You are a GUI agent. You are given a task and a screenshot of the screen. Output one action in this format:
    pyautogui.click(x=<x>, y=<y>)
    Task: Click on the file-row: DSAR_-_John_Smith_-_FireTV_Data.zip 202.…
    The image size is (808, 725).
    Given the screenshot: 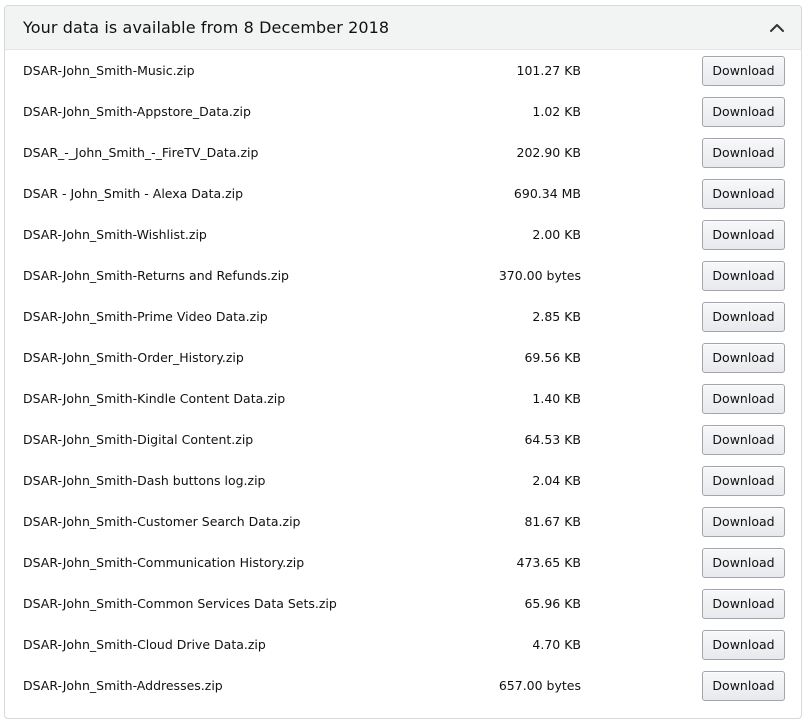 What is the action you would take?
    pyautogui.click(x=403, y=152)
    